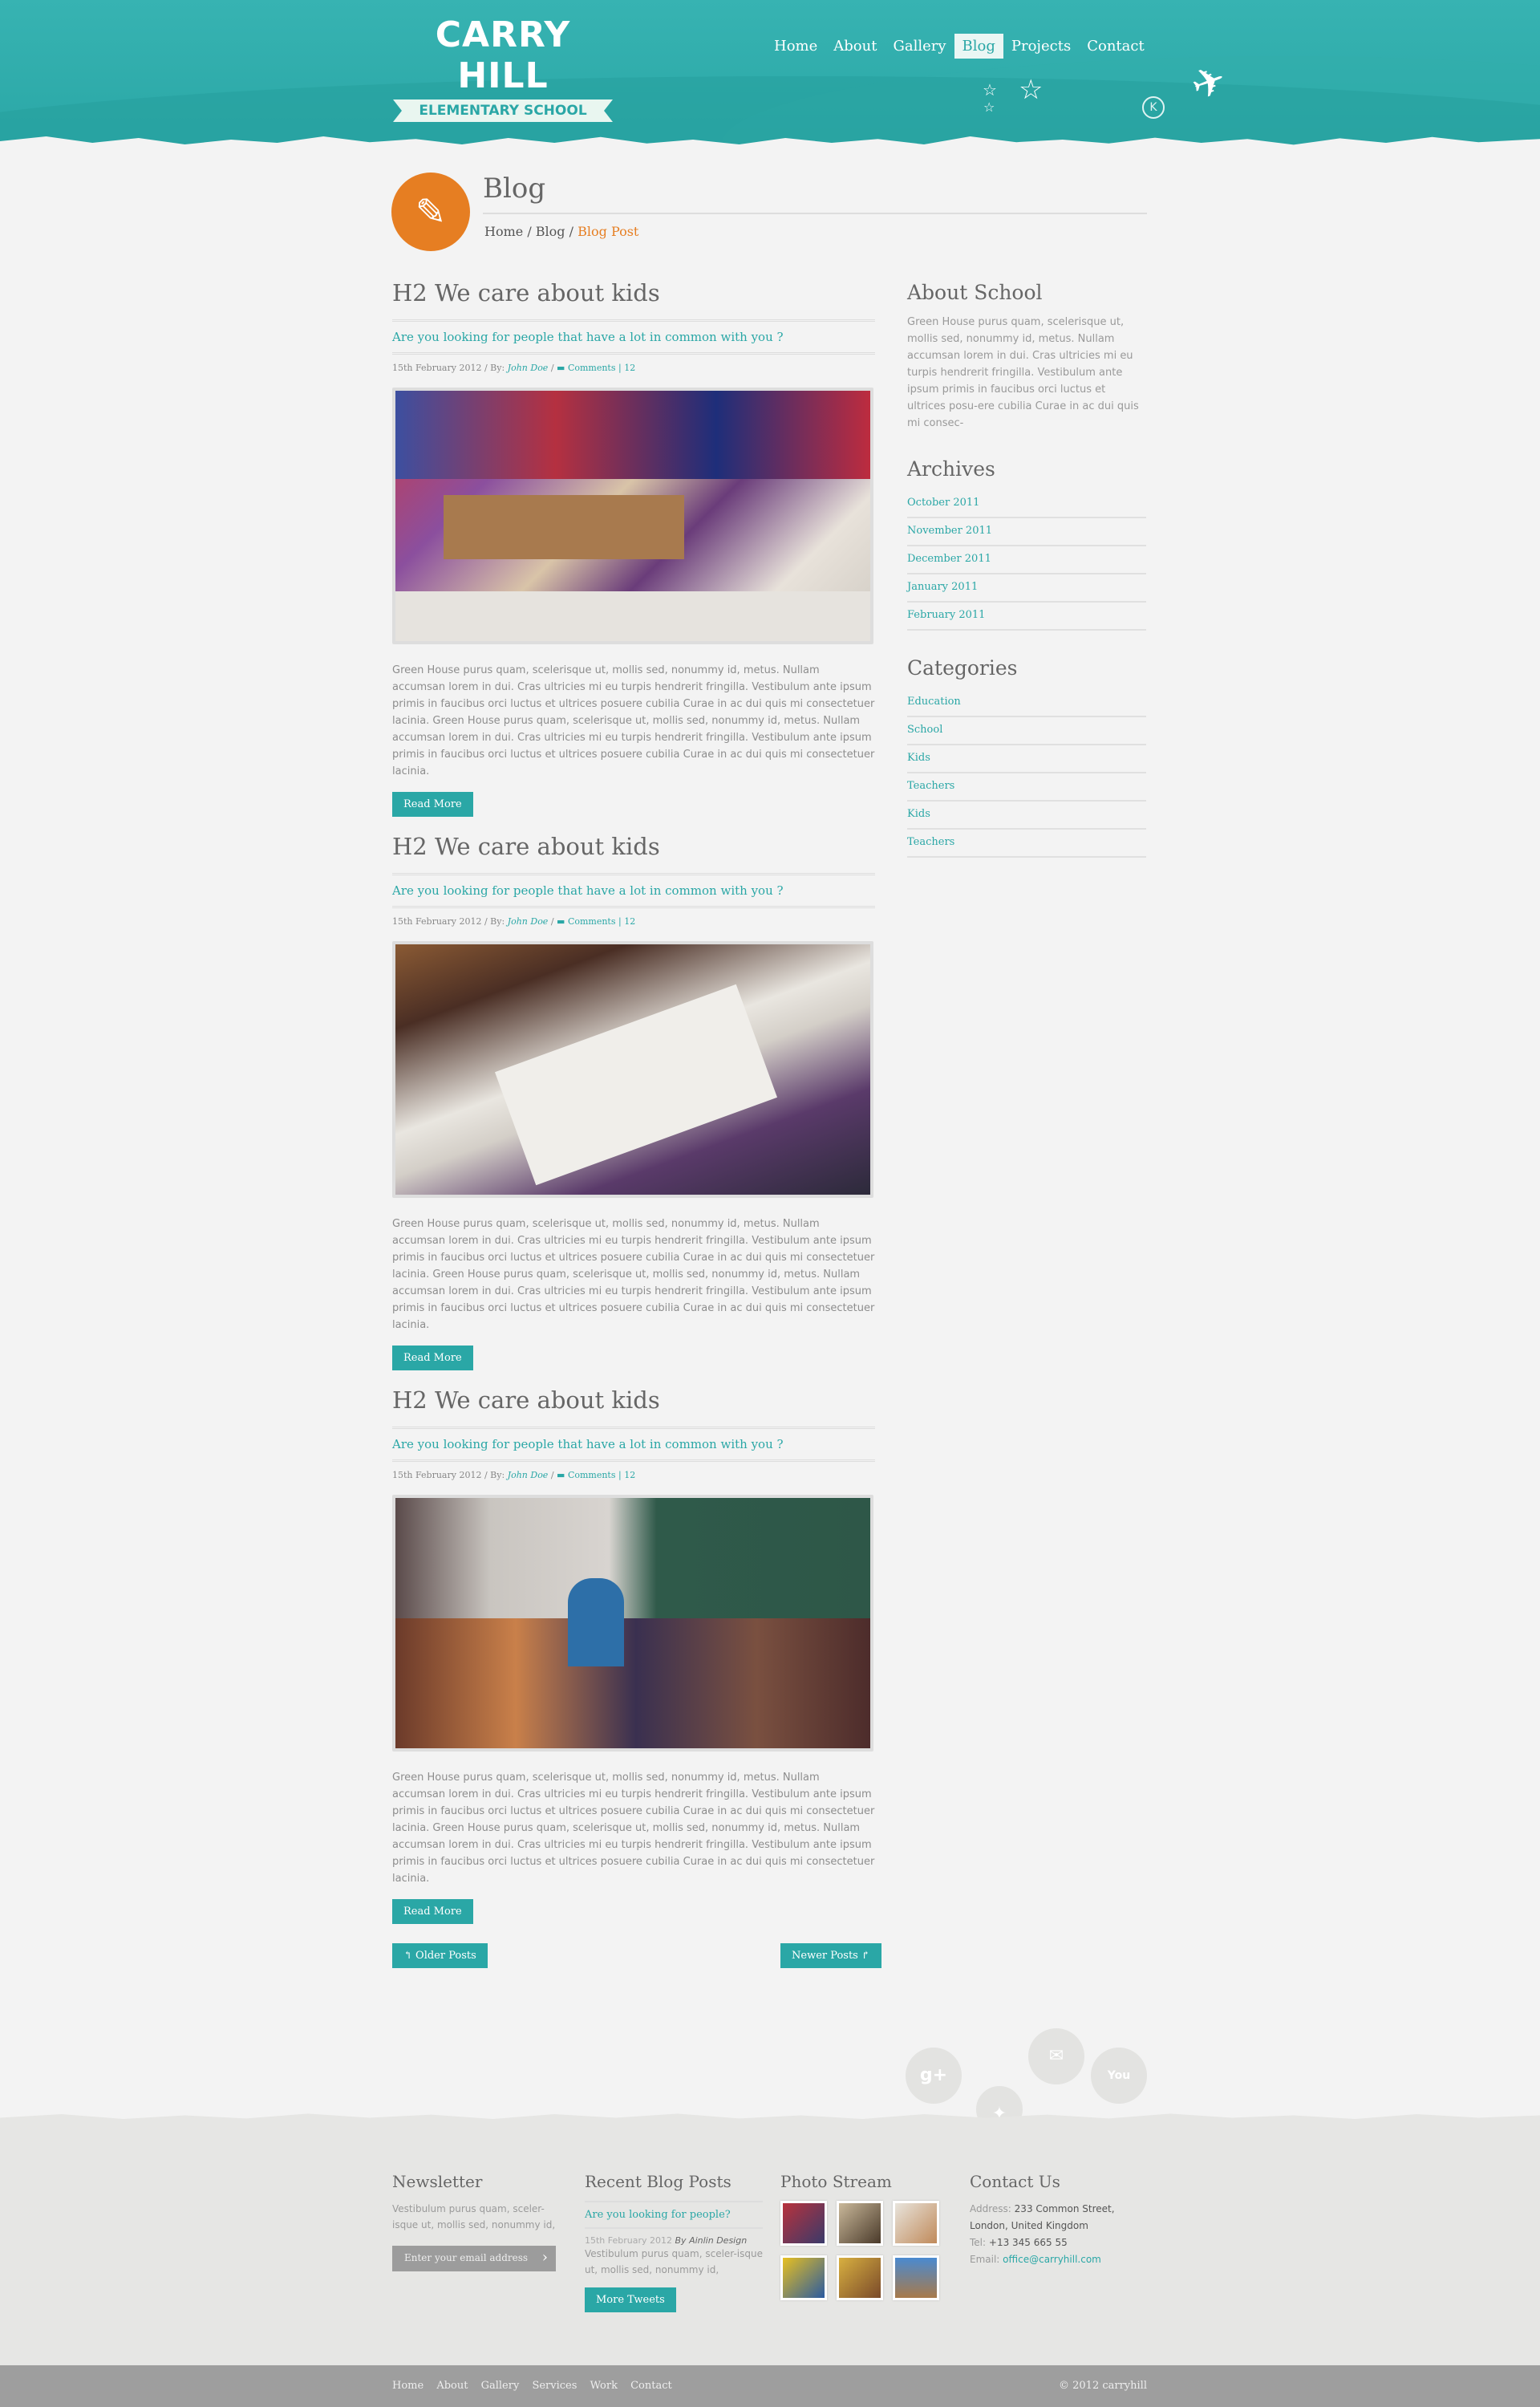  What do you see at coordinates (1026, 532) in the screenshot?
I see `archive-item: November 2011` at bounding box center [1026, 532].